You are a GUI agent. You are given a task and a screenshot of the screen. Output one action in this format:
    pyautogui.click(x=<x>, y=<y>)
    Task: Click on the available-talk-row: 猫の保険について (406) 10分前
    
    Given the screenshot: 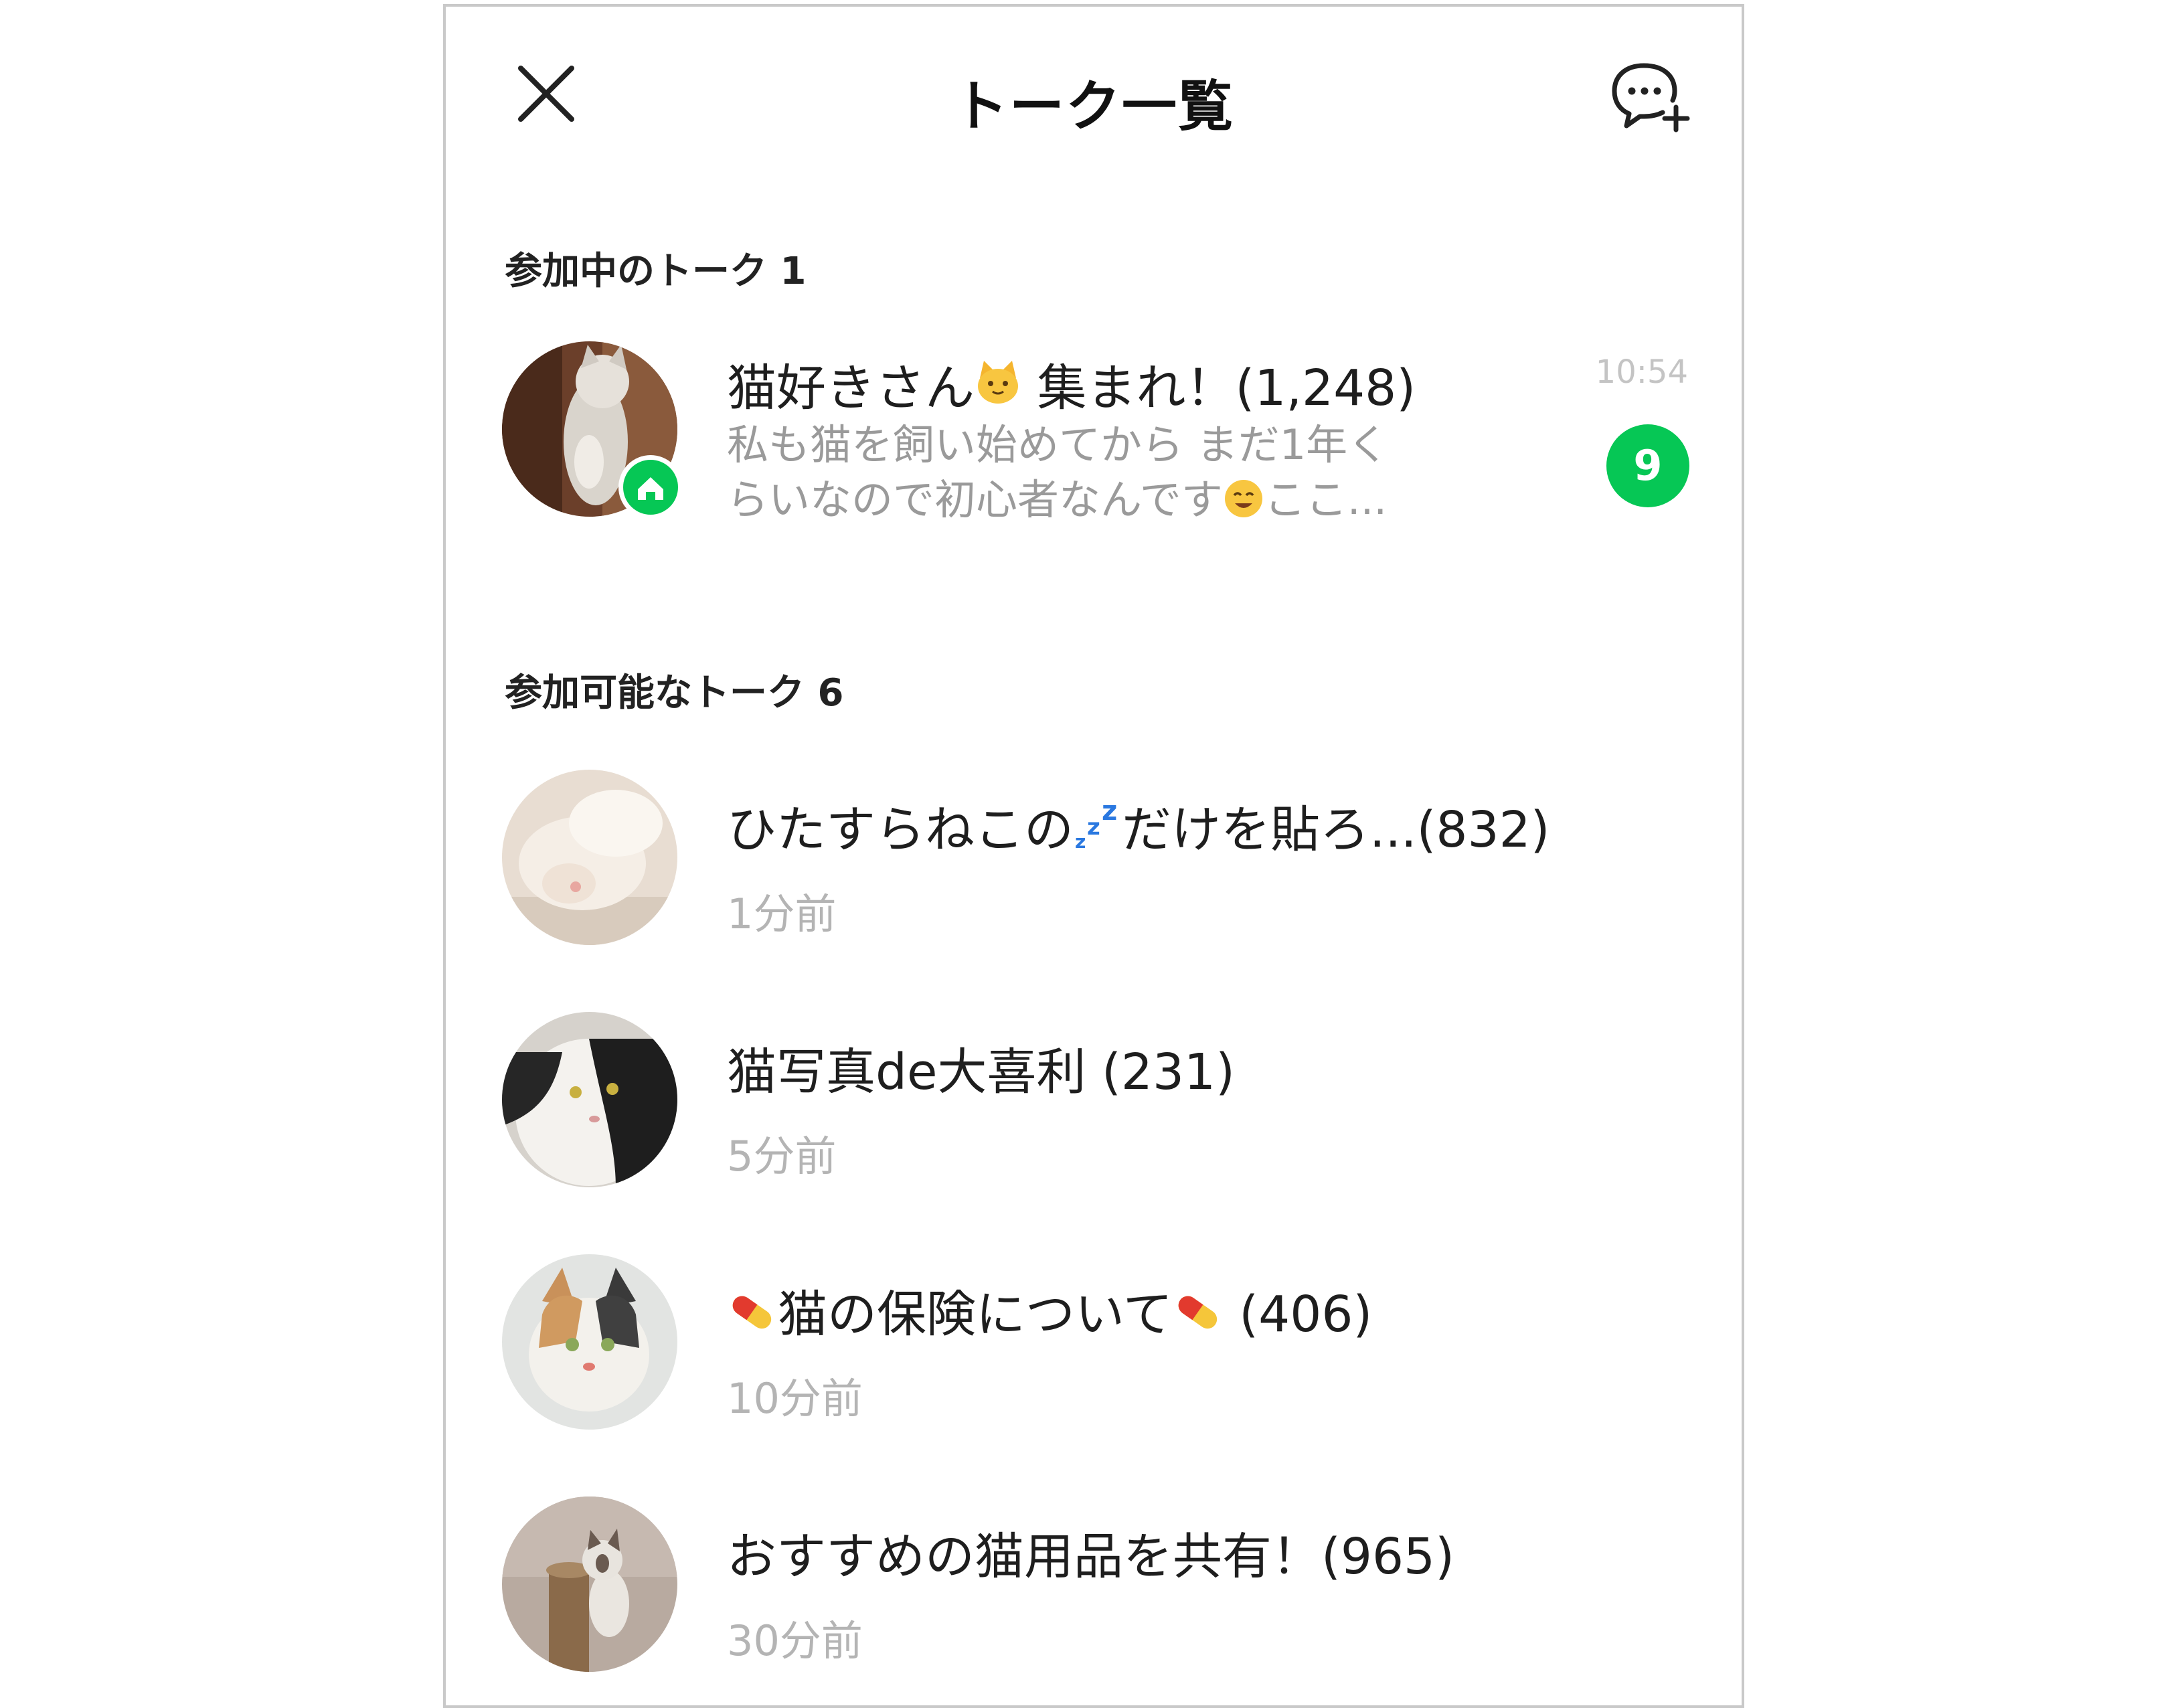 What is the action you would take?
    pyautogui.click(x=1094, y=1344)
    